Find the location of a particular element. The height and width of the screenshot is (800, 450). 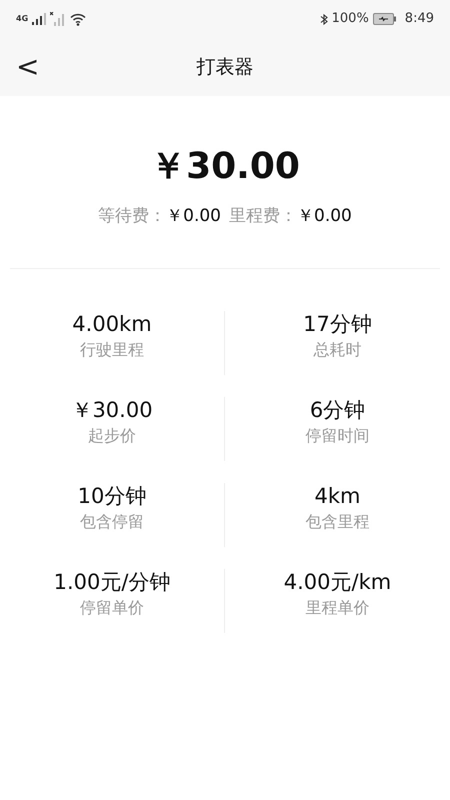

stat-label: 包含里程 is located at coordinates (337, 521).